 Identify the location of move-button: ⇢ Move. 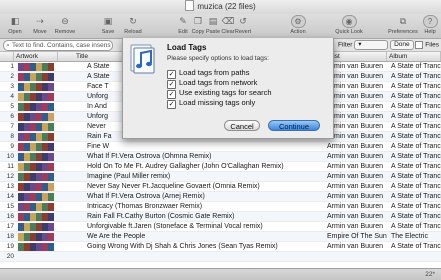
(40, 25).